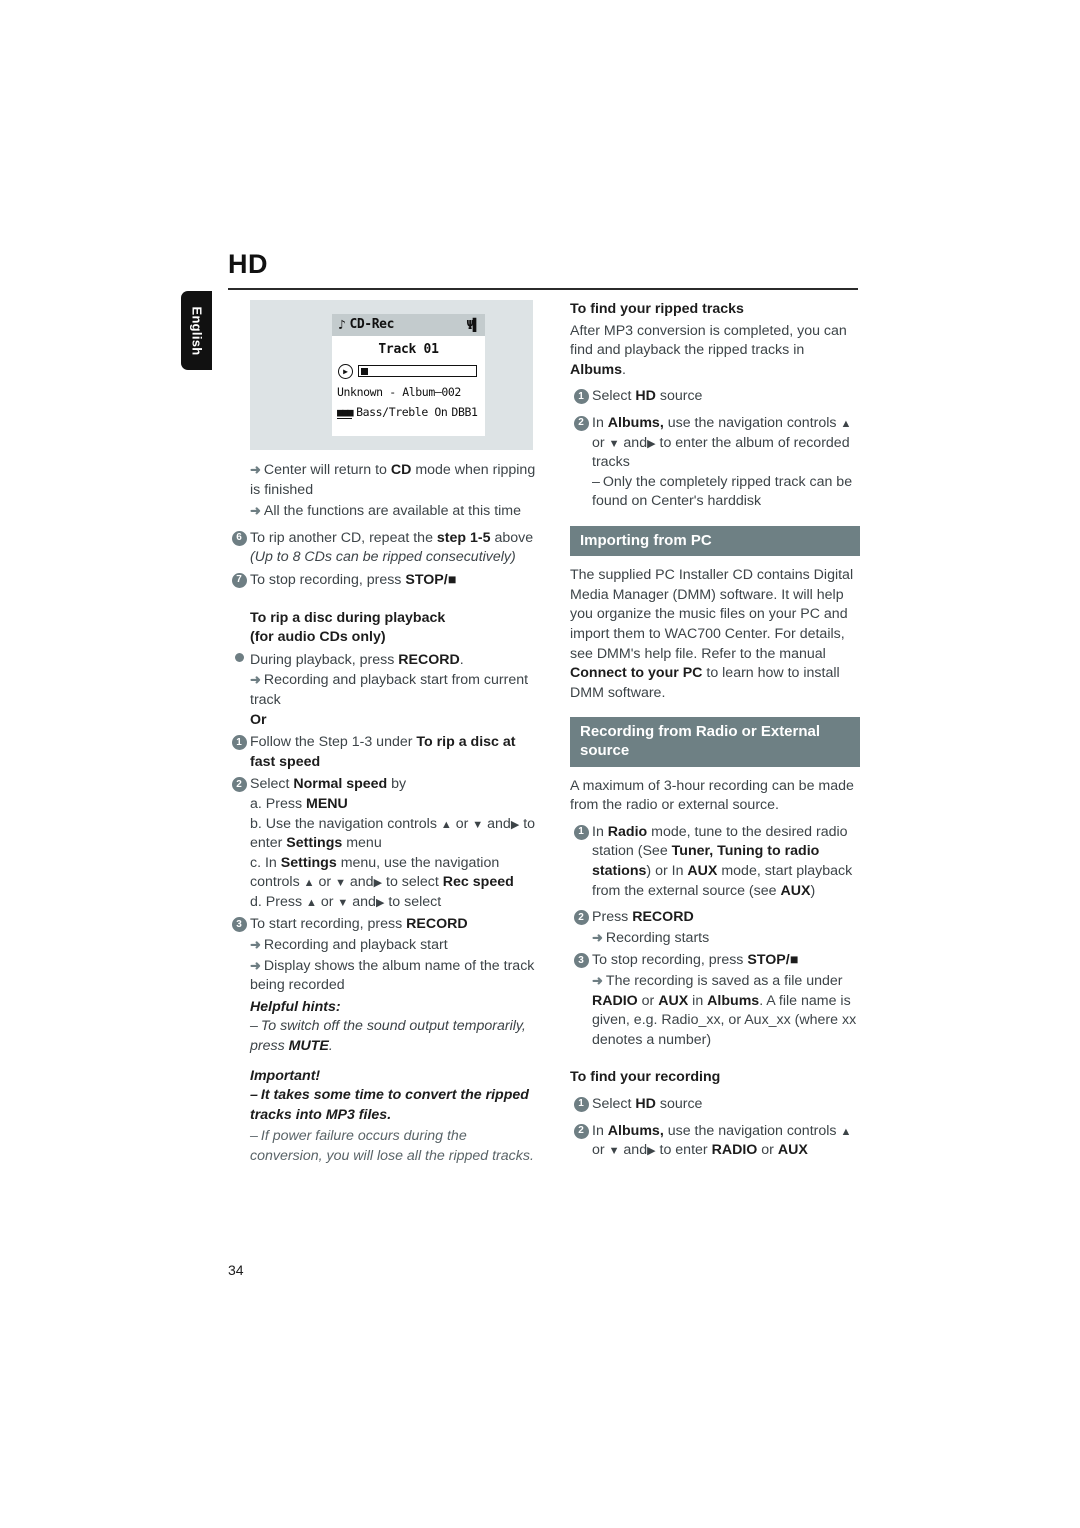 The image size is (1080, 1528). Describe the element at coordinates (327, 901) in the screenshot. I see `substep-or: or` at that location.